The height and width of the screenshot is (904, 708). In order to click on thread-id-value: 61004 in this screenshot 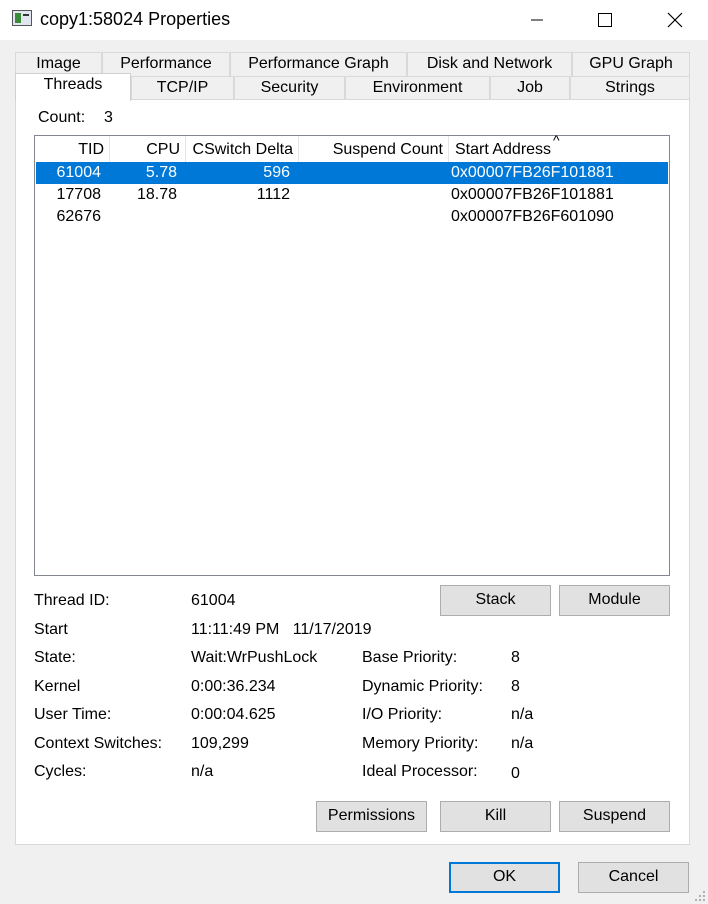, I will do `click(213, 600)`.